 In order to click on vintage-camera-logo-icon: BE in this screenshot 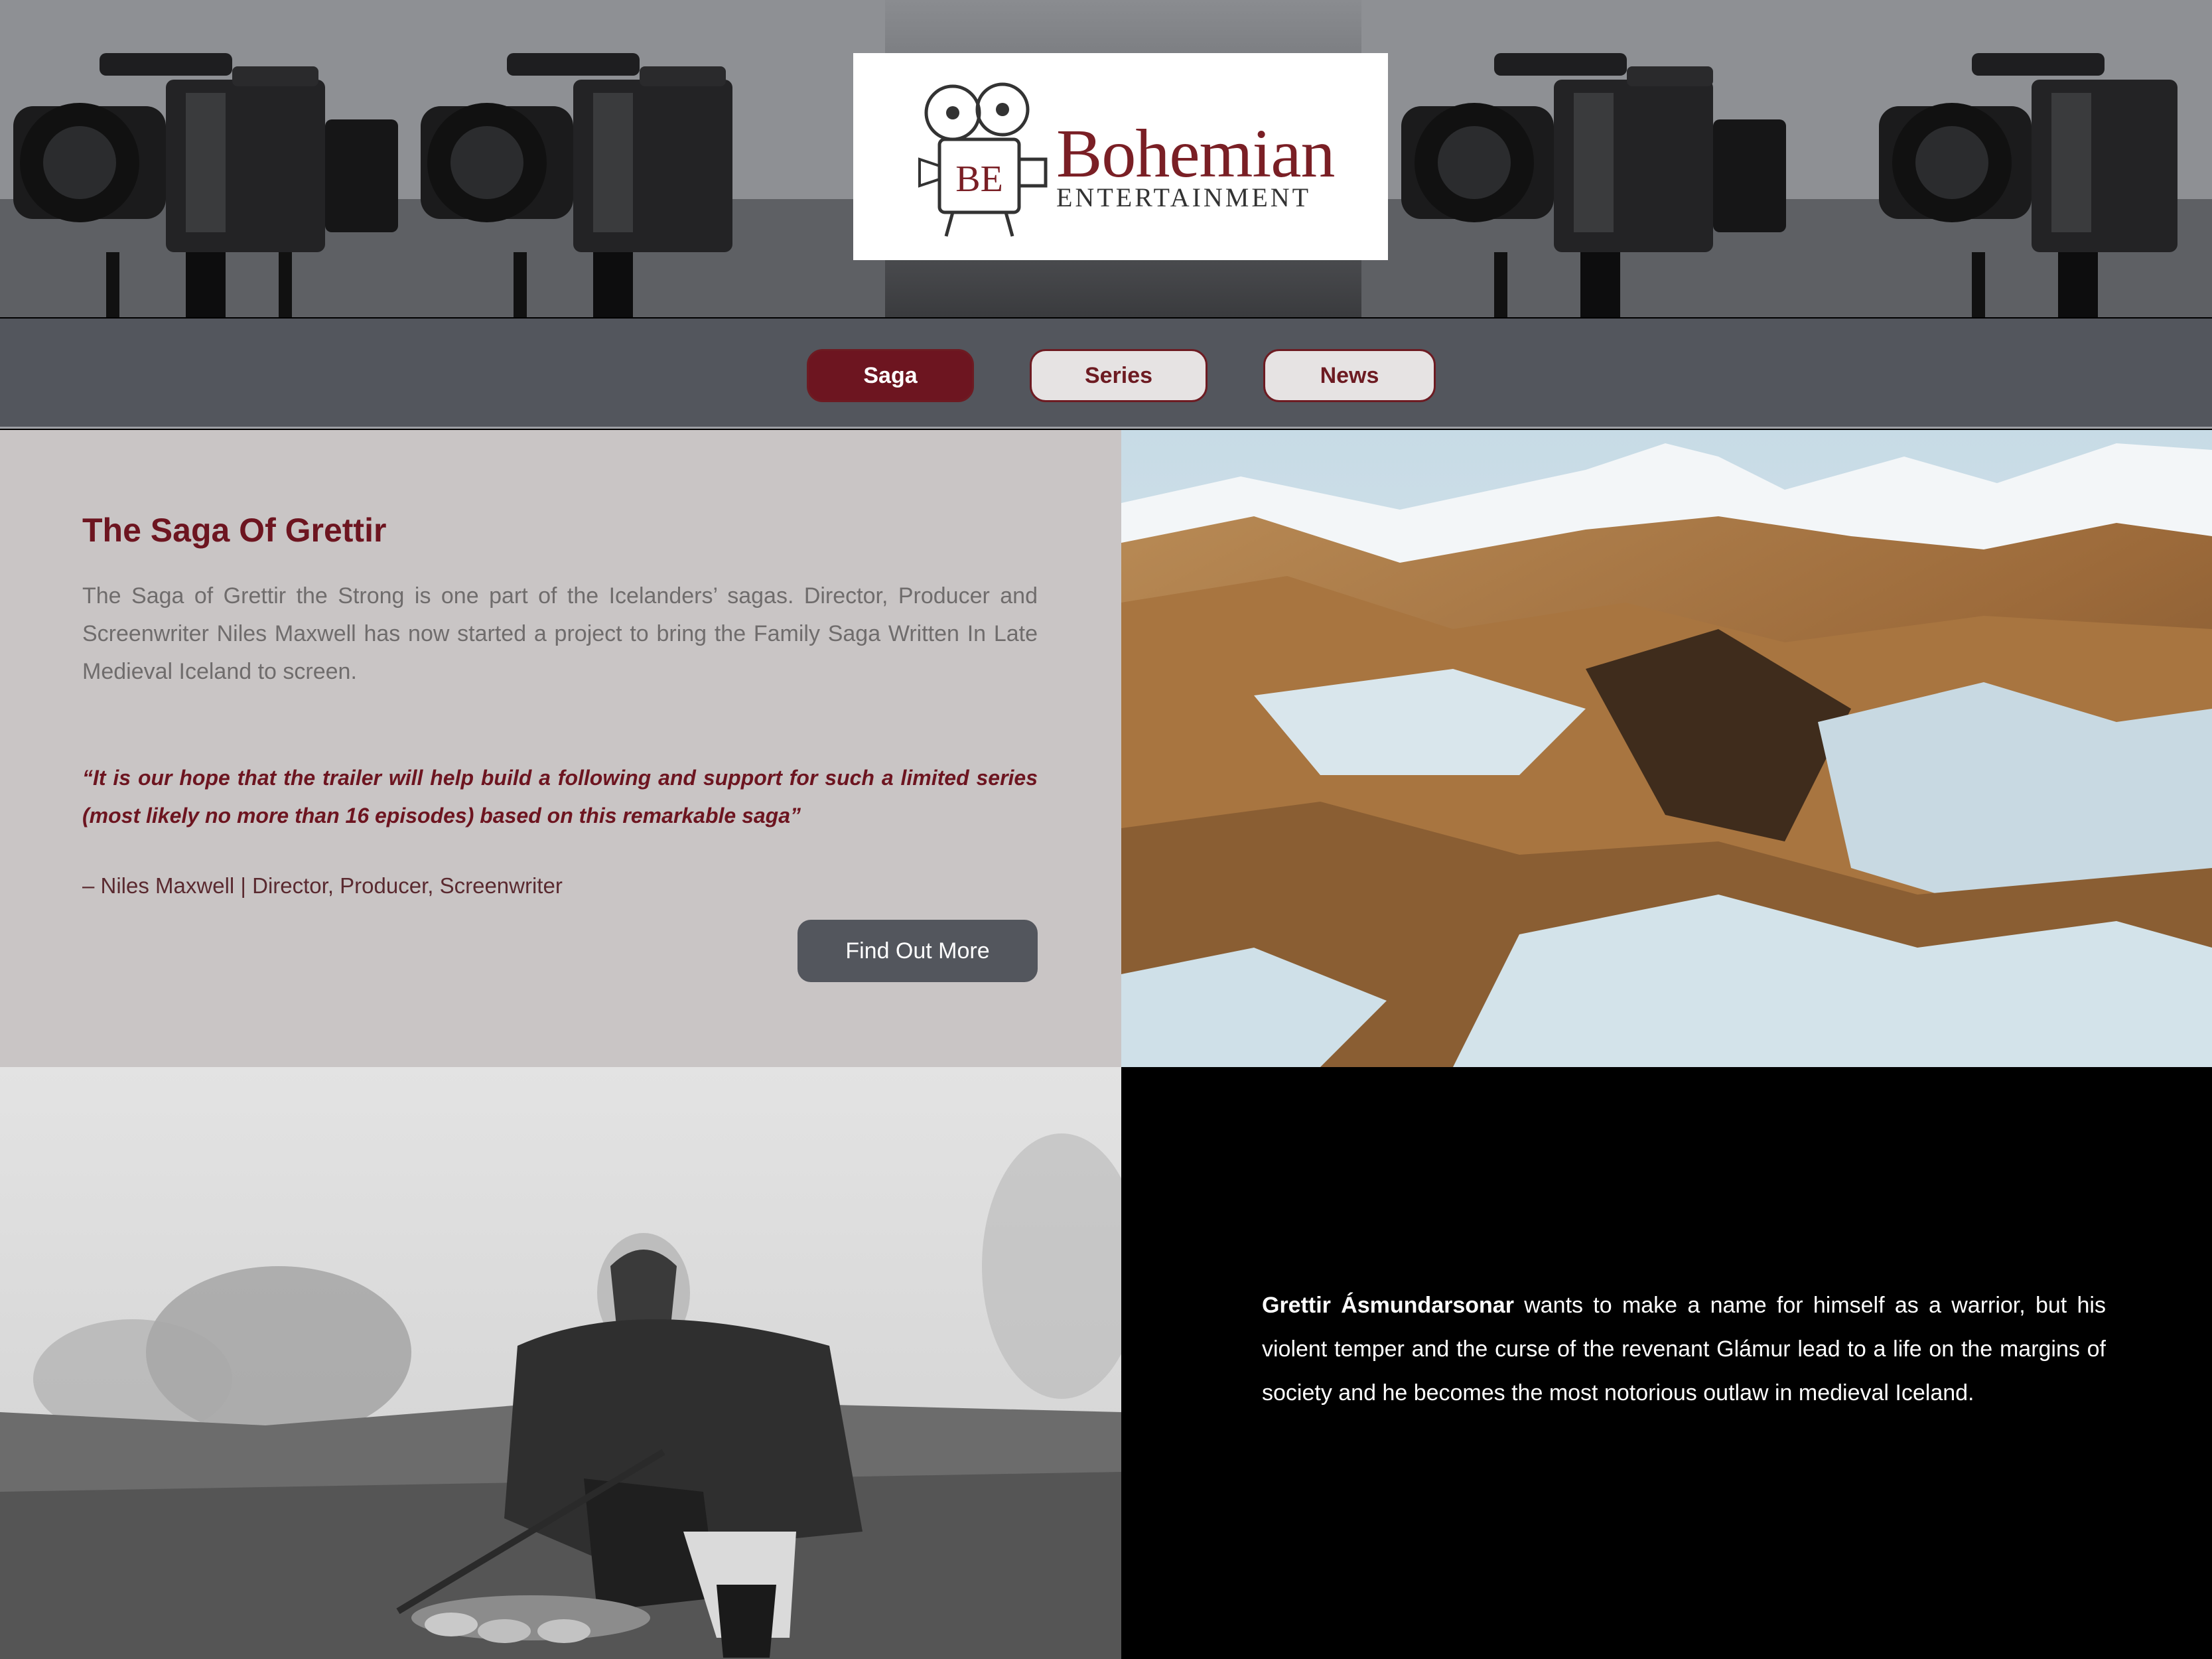, I will do `click(983, 159)`.